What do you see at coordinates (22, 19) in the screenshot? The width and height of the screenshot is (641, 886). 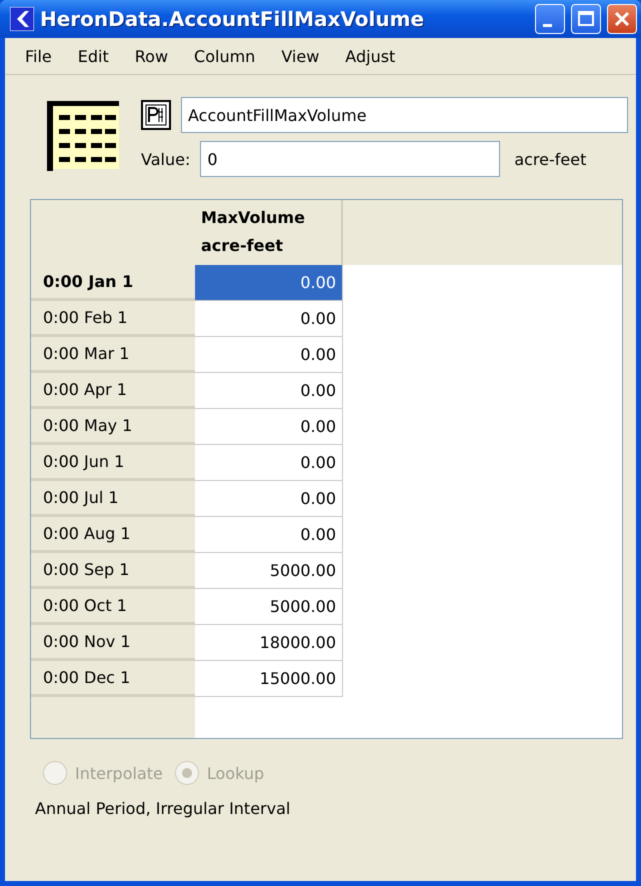 I see `app-icon` at bounding box center [22, 19].